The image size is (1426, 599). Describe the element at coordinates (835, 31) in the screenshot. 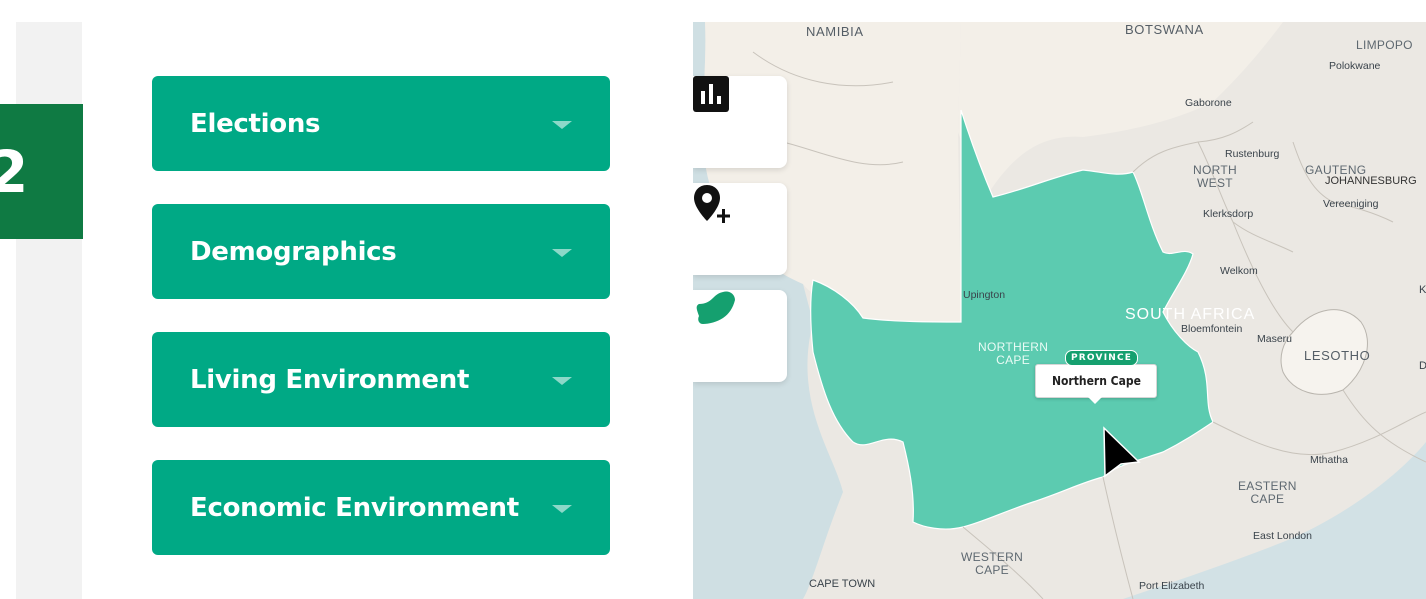

I see `map-label-namibia: NAMIBIA` at that location.